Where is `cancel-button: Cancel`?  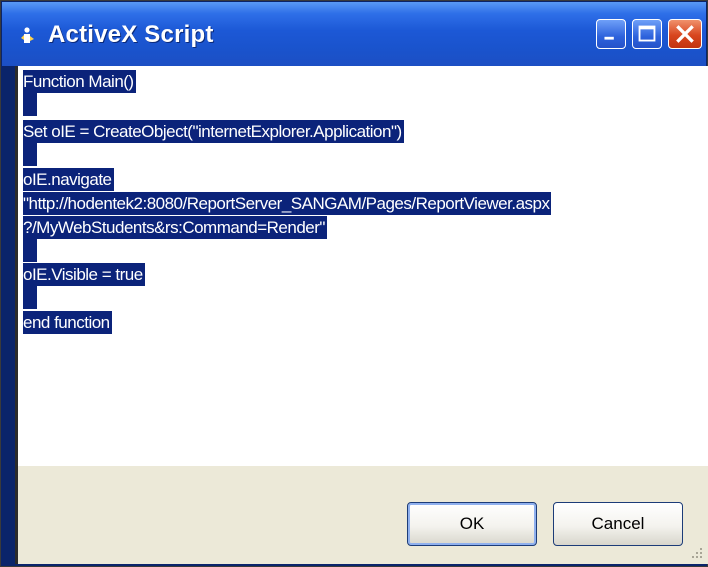
cancel-button: Cancel is located at coordinates (618, 524).